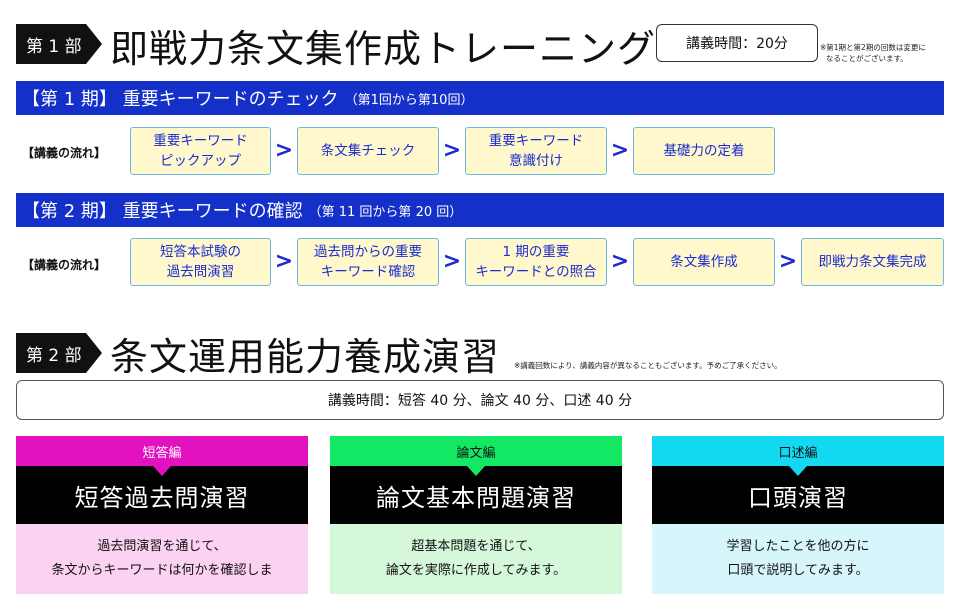 Image resolution: width=960 pixels, height=613 pixels. What do you see at coordinates (648, 365) in the screenshot?
I see `part2-note: ※講義回数により、講義内容が異なることもございます。予めご了承ください。` at bounding box center [648, 365].